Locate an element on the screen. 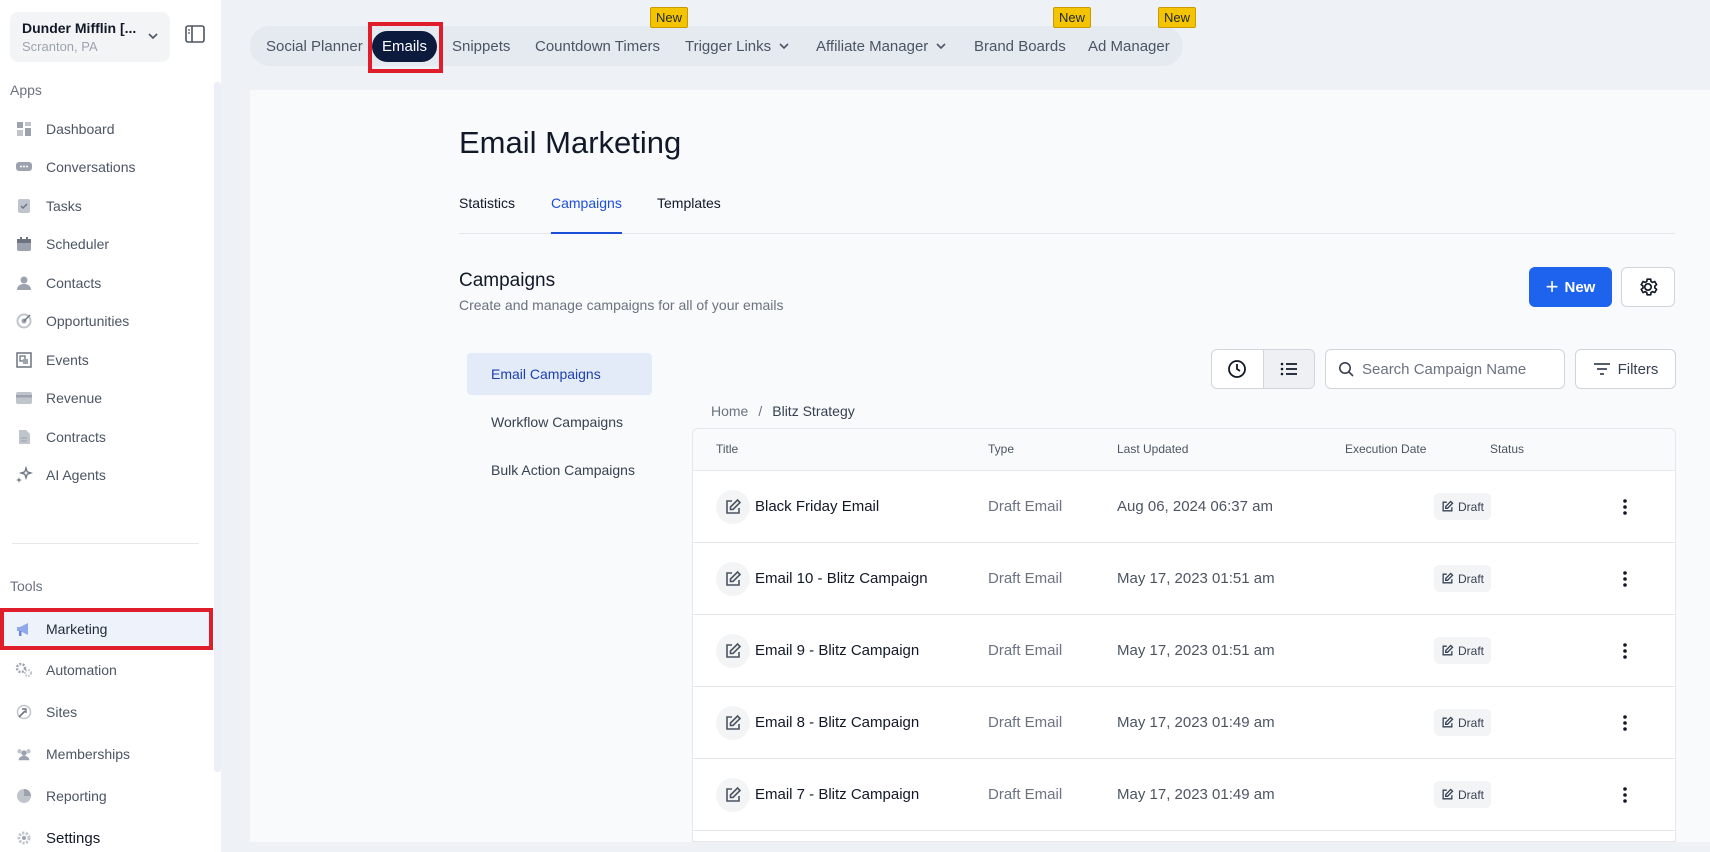 This screenshot has height=852, width=1710. sidebar-item-opportunities: Opportunities is located at coordinates (106, 321).